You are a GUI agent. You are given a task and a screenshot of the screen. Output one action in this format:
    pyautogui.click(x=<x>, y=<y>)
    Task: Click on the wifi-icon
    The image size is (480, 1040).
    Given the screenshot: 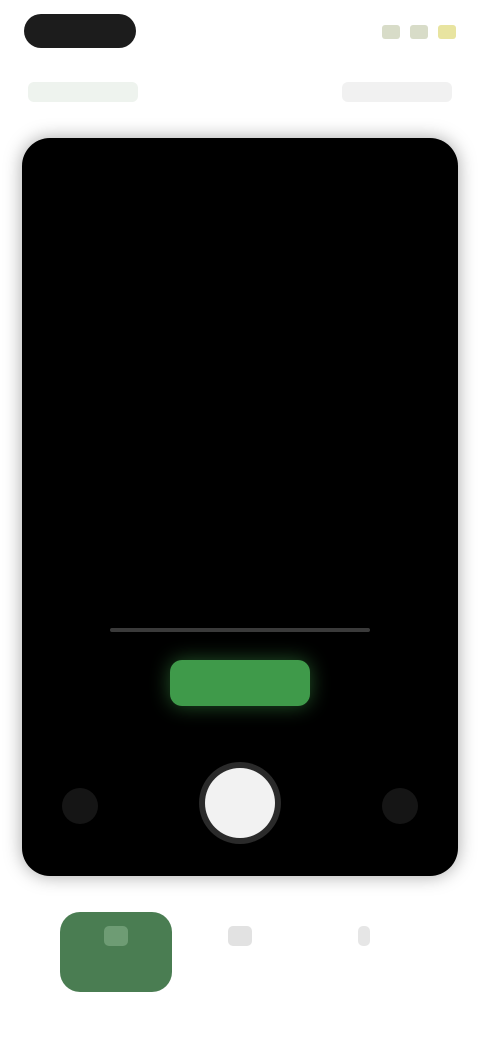 What is the action you would take?
    pyautogui.click(x=419, y=32)
    